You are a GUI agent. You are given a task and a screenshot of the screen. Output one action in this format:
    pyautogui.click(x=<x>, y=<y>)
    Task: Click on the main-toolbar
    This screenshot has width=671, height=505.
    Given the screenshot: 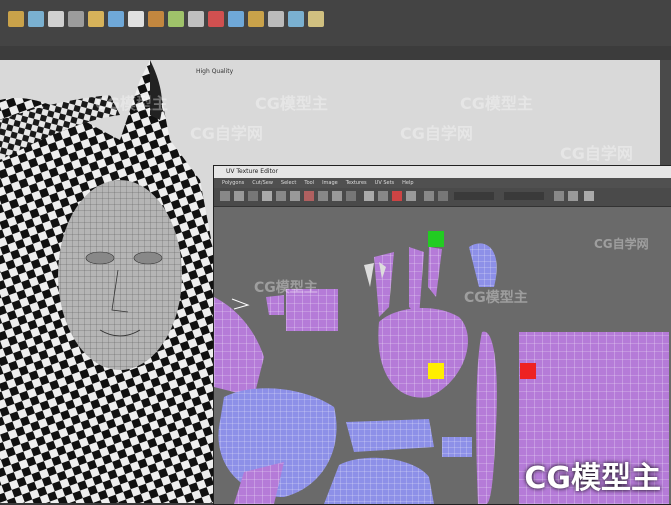 What is the action you would take?
    pyautogui.click(x=335, y=23)
    